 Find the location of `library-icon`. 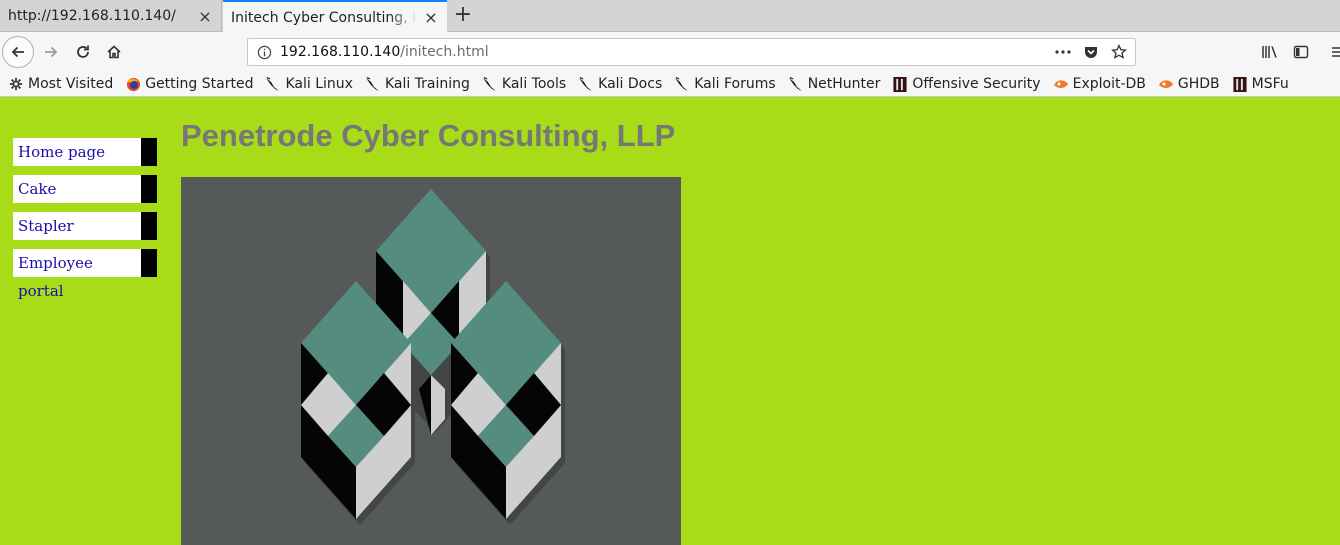

library-icon is located at coordinates (1269, 52).